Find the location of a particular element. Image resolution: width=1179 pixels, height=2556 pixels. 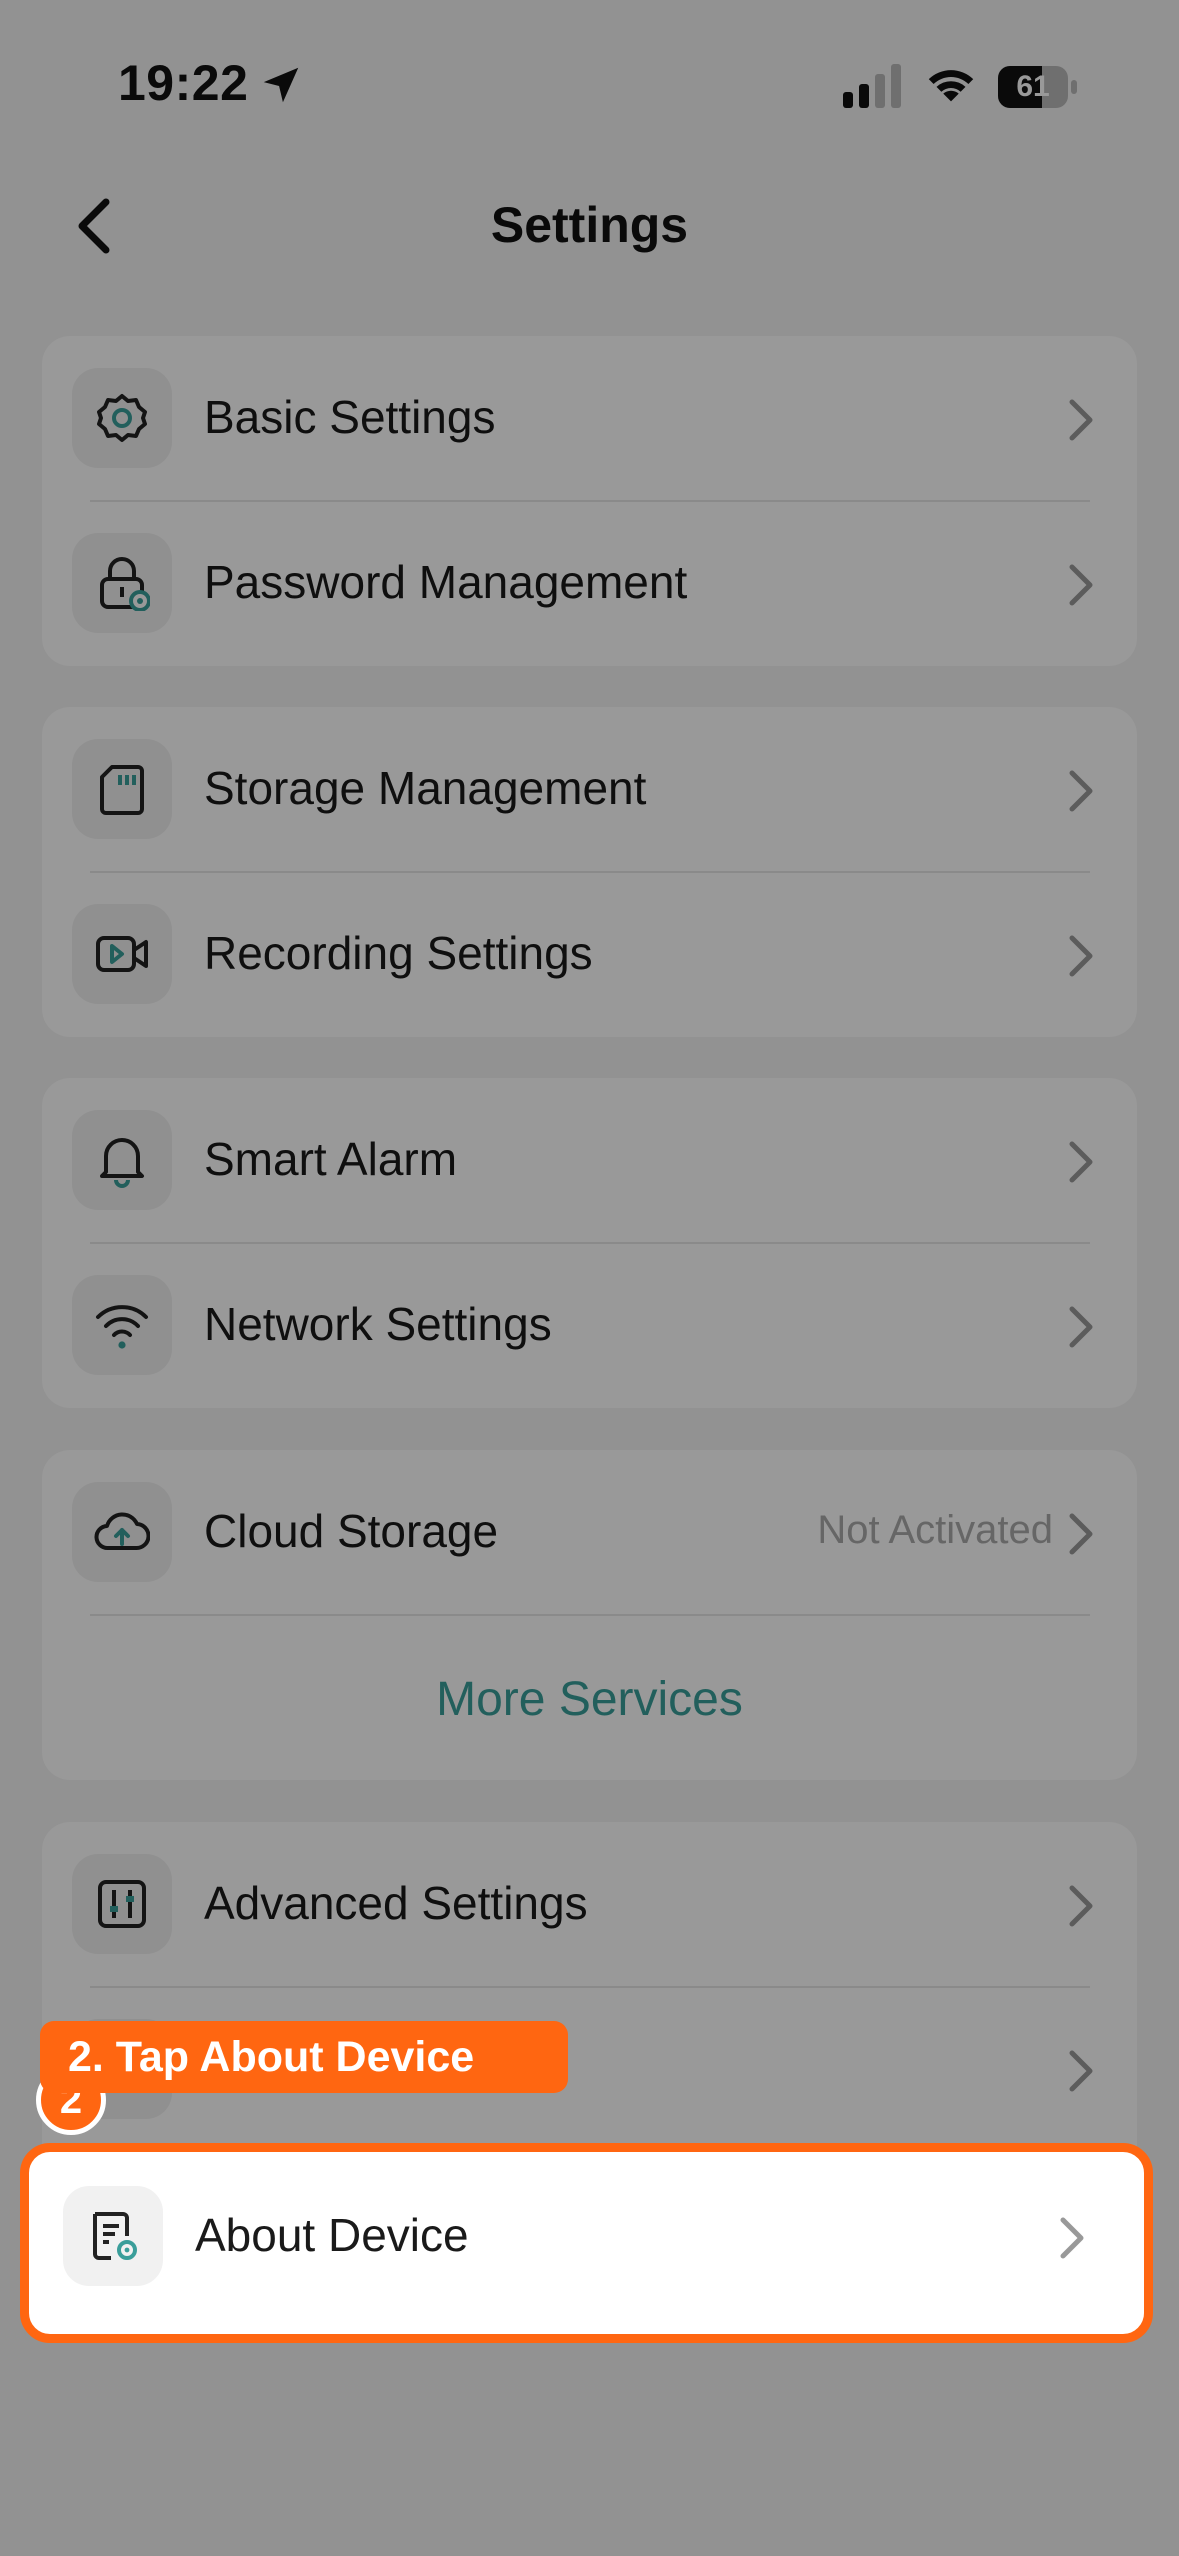

row-label: Recording Settings is located at coordinates (398, 953).